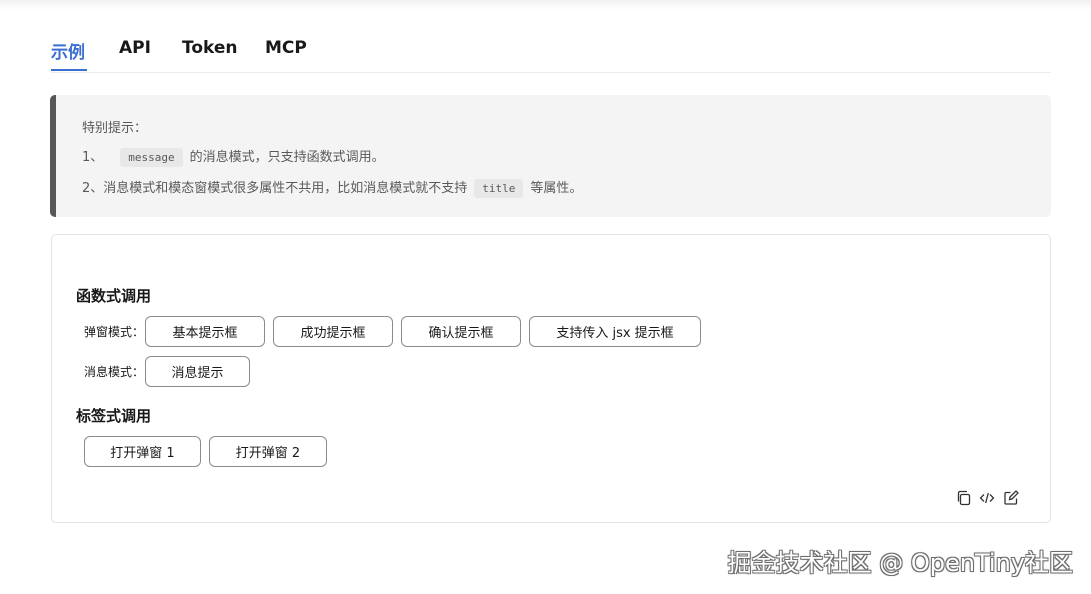 The width and height of the screenshot is (1091, 594). What do you see at coordinates (114, 296) in the screenshot?
I see `section-title-function-call: 函数式调用` at bounding box center [114, 296].